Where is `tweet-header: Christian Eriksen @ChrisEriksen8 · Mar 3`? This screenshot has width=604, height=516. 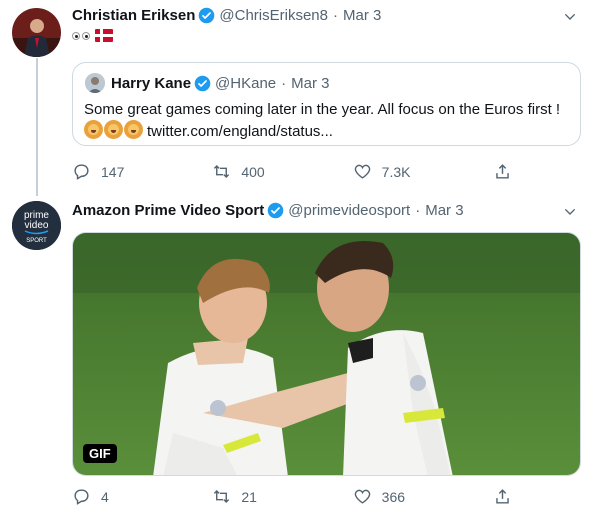
tweet-header: Christian Eriksen @ChrisEriksen8 · Mar 3 is located at coordinates (226, 15).